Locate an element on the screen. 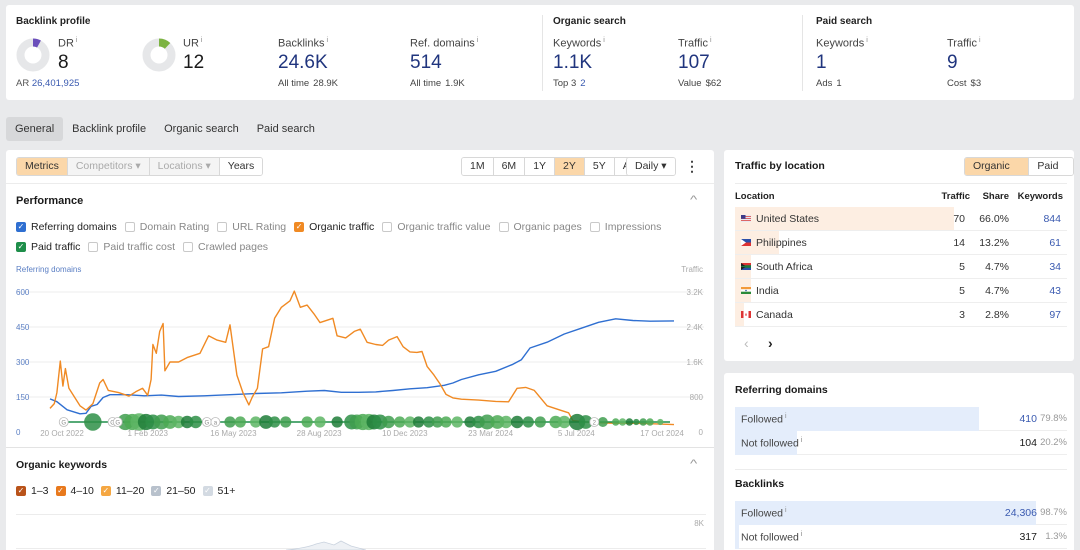 Image resolution: width=1080 pixels, height=550 pixels. distribution-row: Not followed i 317 1.3% is located at coordinates (901, 537).